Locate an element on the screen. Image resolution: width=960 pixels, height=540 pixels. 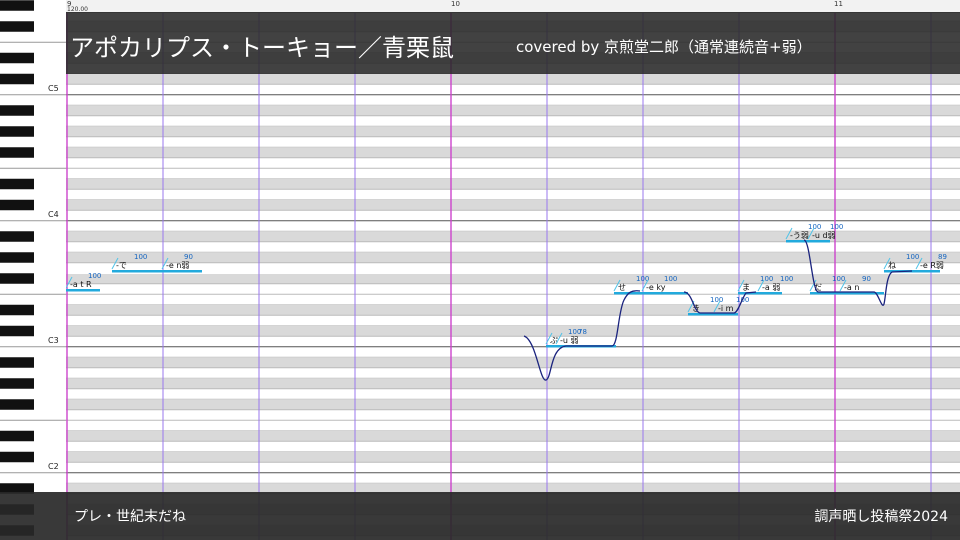
note-lyric: -i m is located at coordinates (726, 308).